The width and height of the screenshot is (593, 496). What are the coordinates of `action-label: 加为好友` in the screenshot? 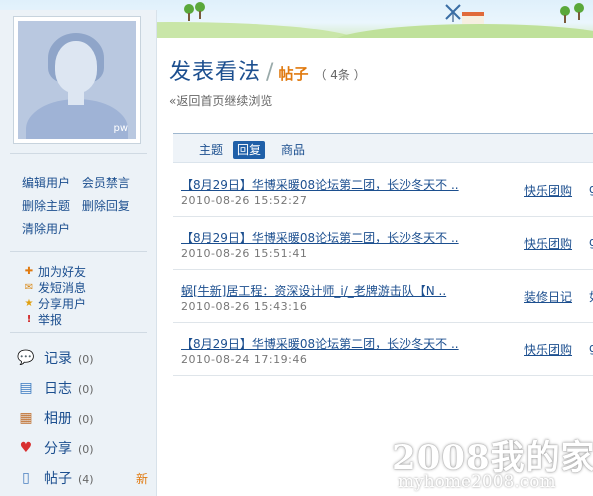 It's located at (62, 272).